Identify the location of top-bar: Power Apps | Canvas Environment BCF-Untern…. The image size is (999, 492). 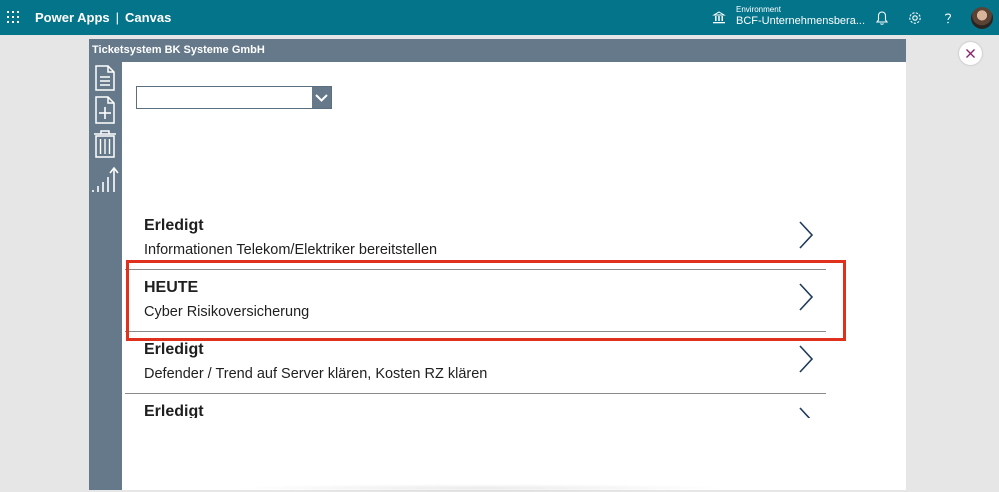
(499, 17).